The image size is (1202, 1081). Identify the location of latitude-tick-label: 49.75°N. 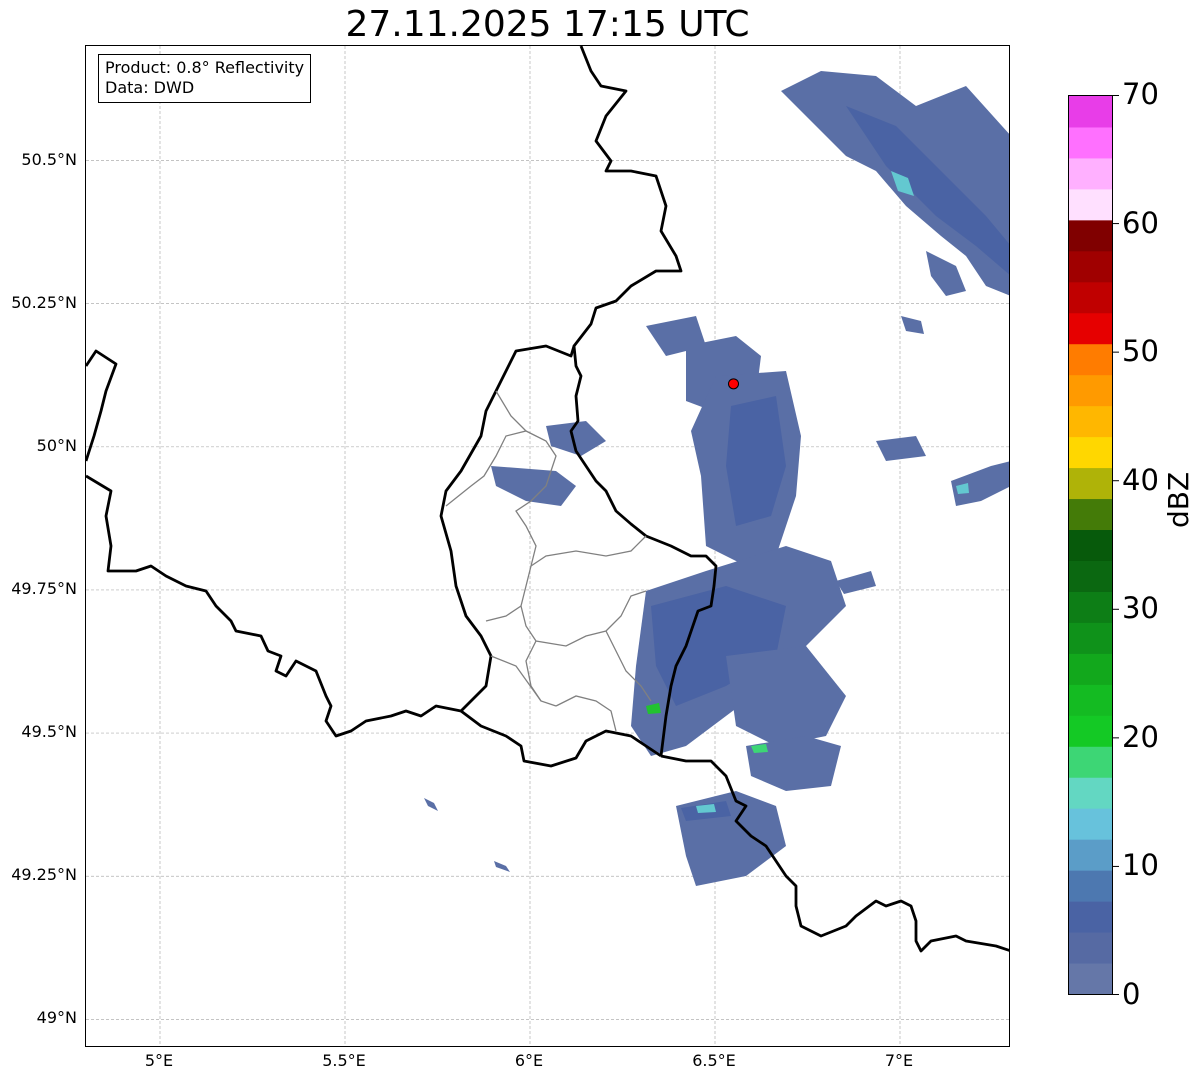
(44, 588).